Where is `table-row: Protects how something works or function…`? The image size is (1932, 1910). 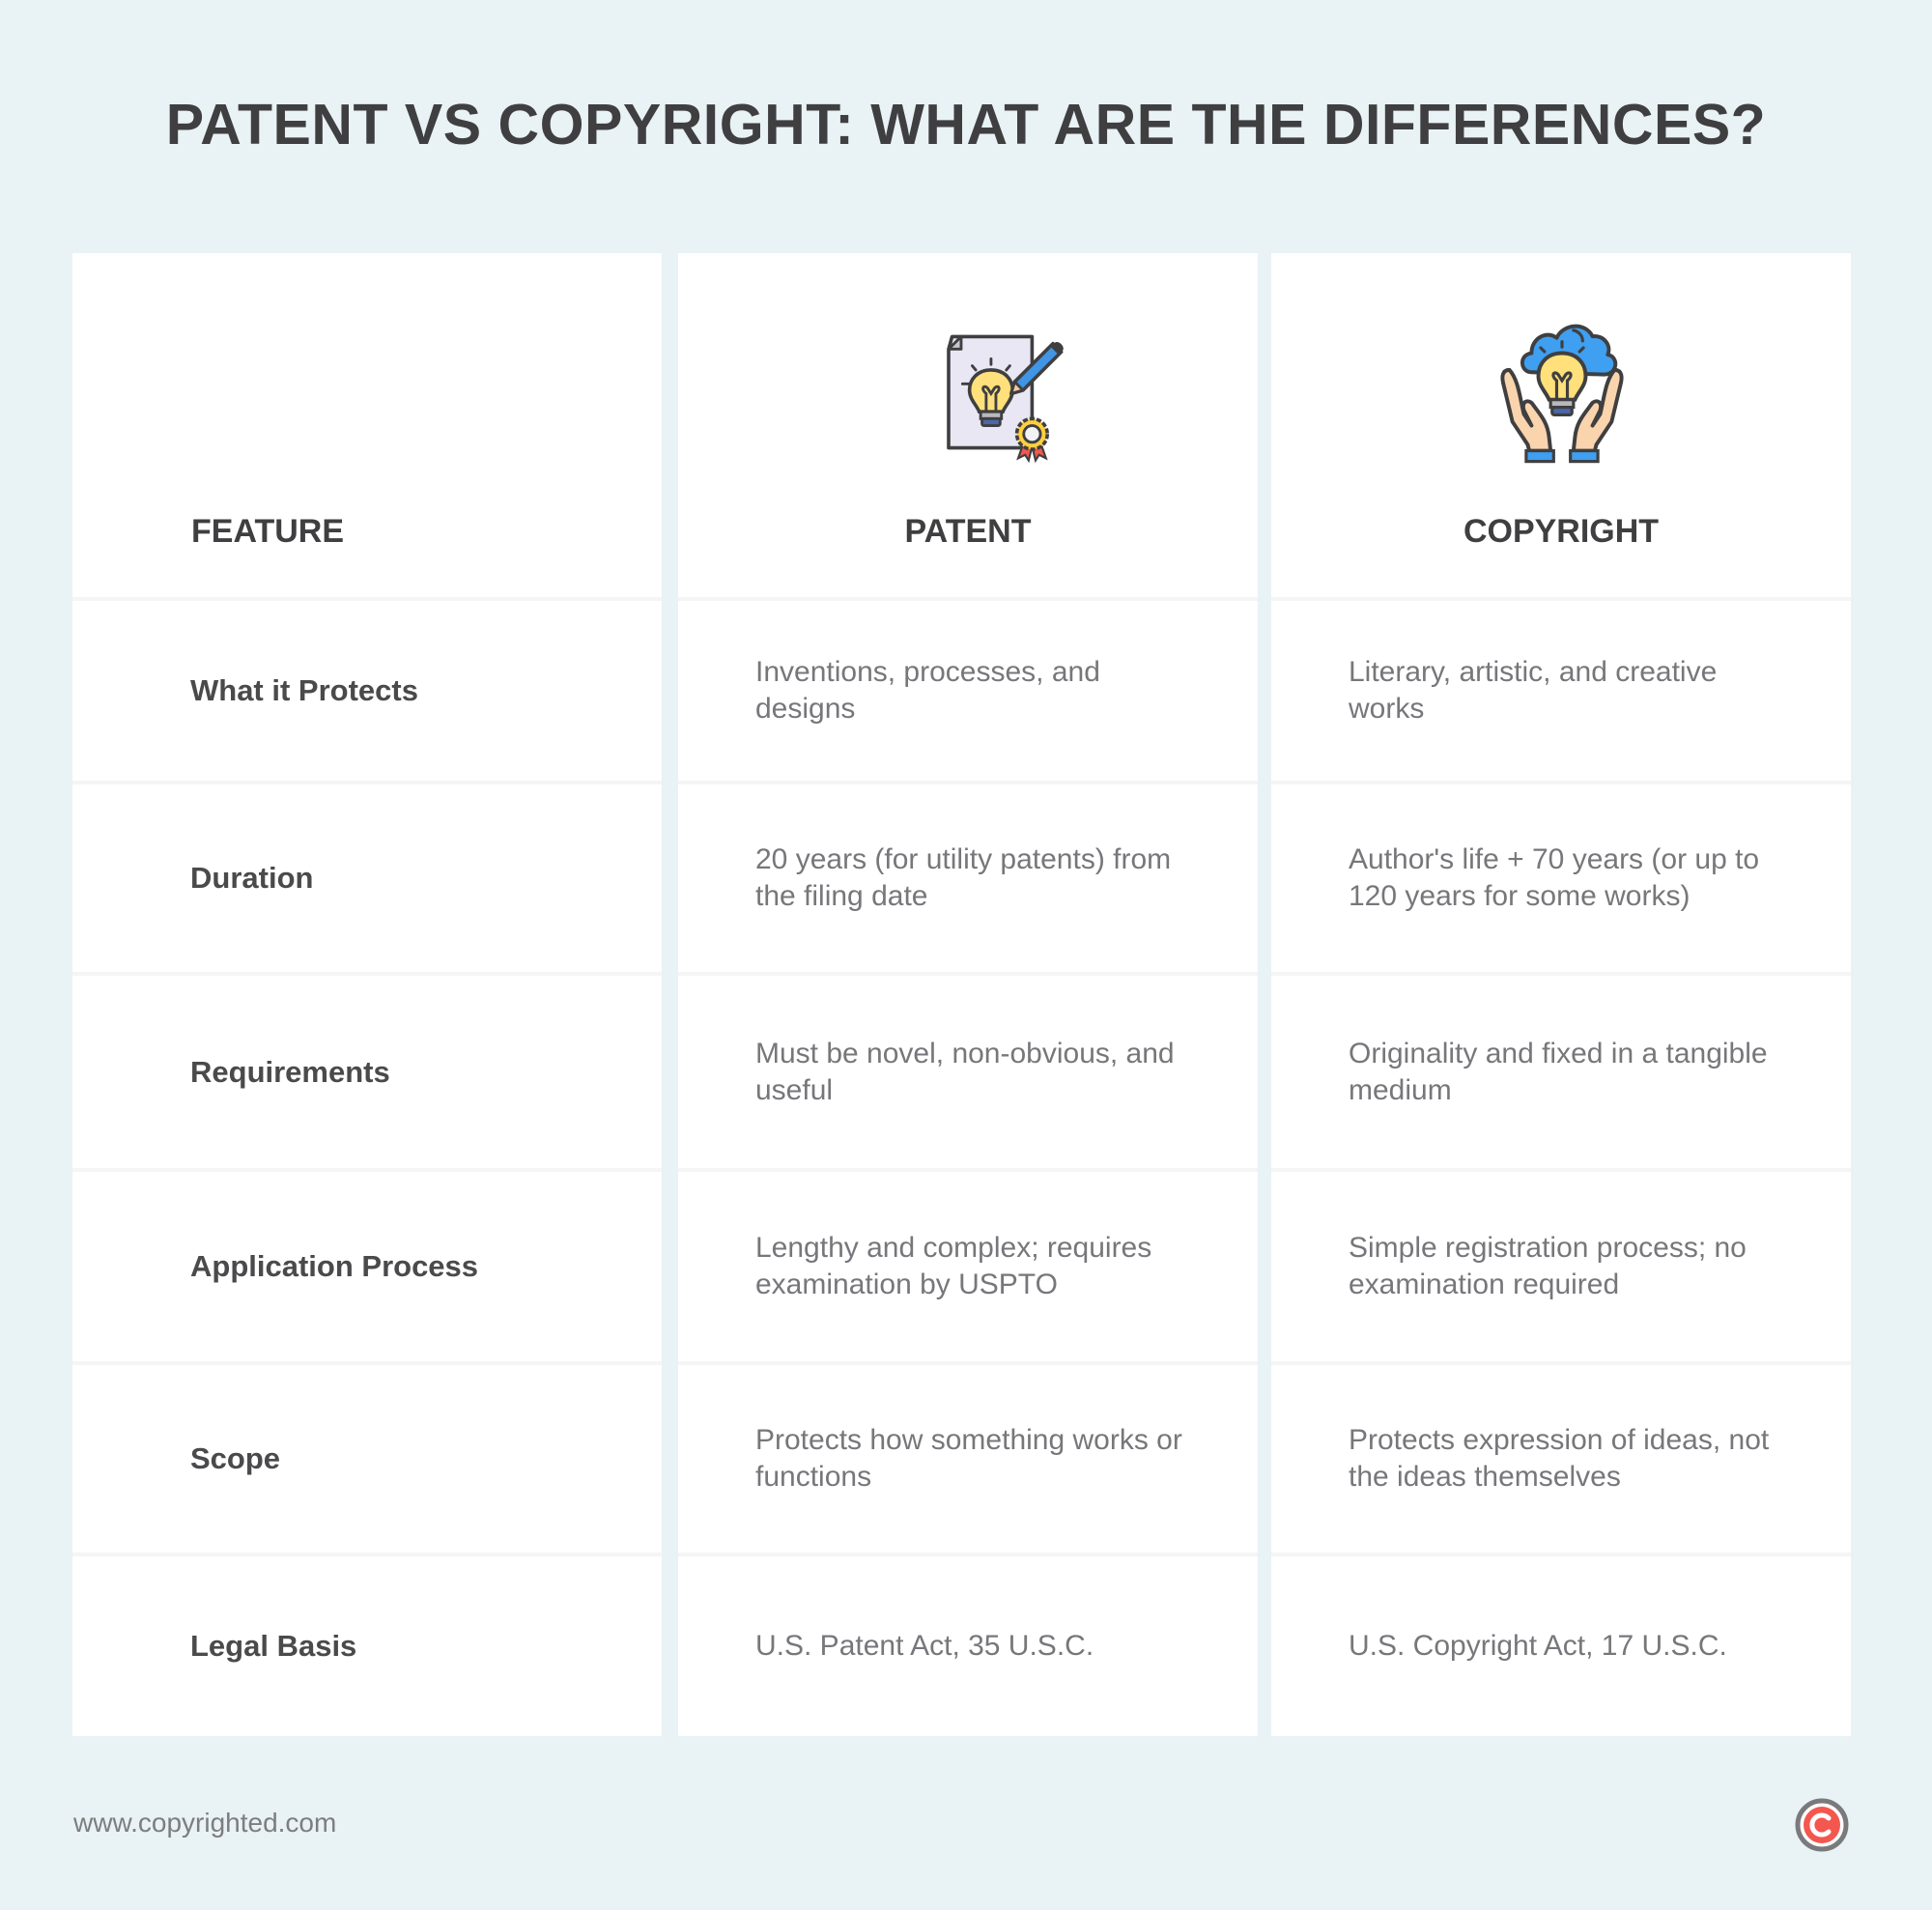 table-row: Protects how something works or function… is located at coordinates (968, 1459).